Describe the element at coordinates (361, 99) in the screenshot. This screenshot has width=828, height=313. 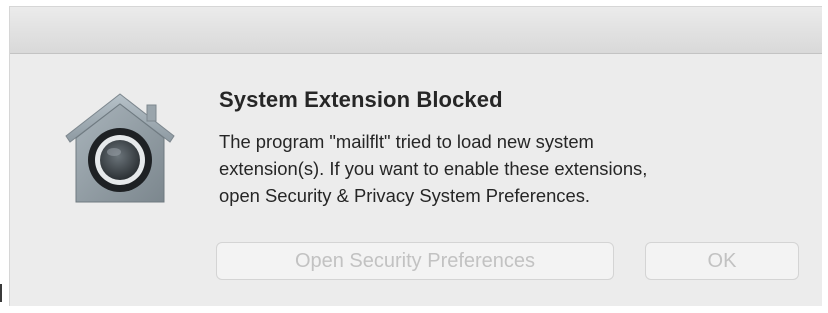
I see `dialog-title: System Extension Blocked` at that location.